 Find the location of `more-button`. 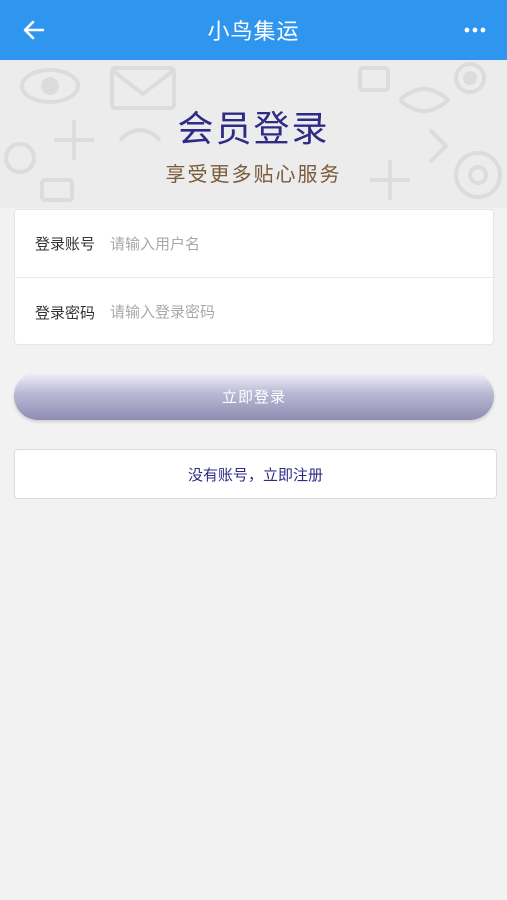

more-button is located at coordinates (475, 30).